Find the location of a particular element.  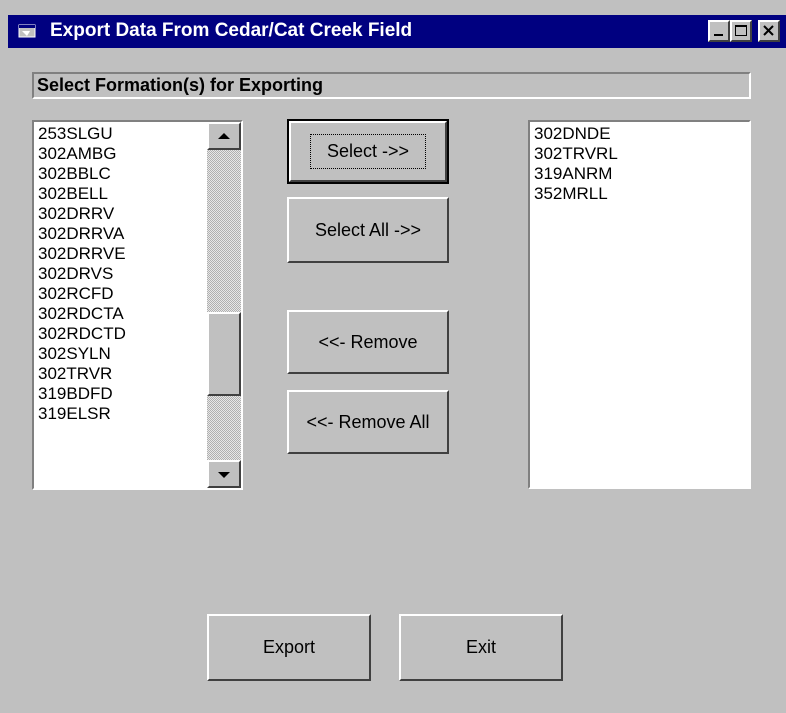

maximize-icon is located at coordinates (741, 30).